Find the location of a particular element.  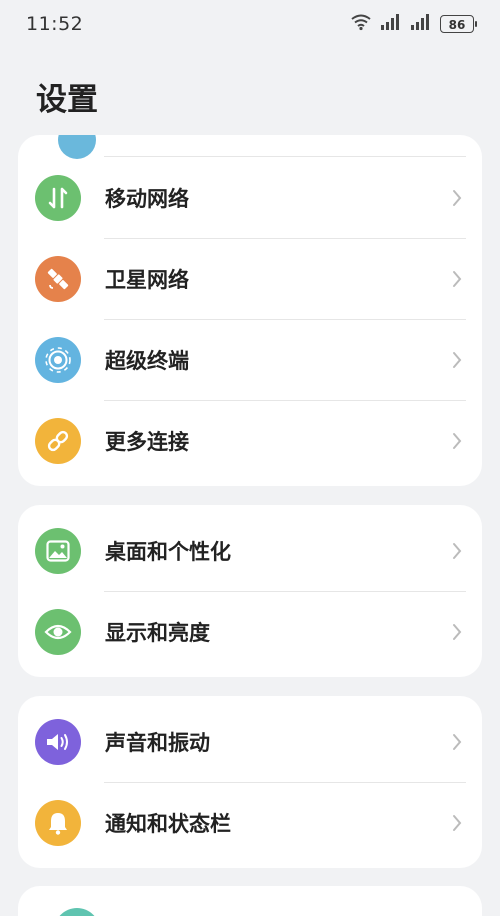

signal-2-icon is located at coordinates (421, 24).